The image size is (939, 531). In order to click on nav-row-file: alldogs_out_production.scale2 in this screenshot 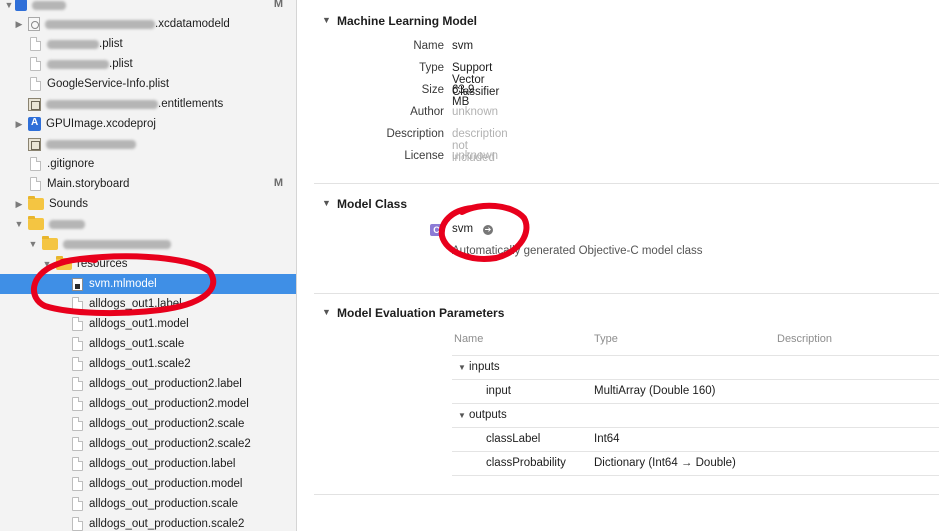, I will do `click(148, 522)`.